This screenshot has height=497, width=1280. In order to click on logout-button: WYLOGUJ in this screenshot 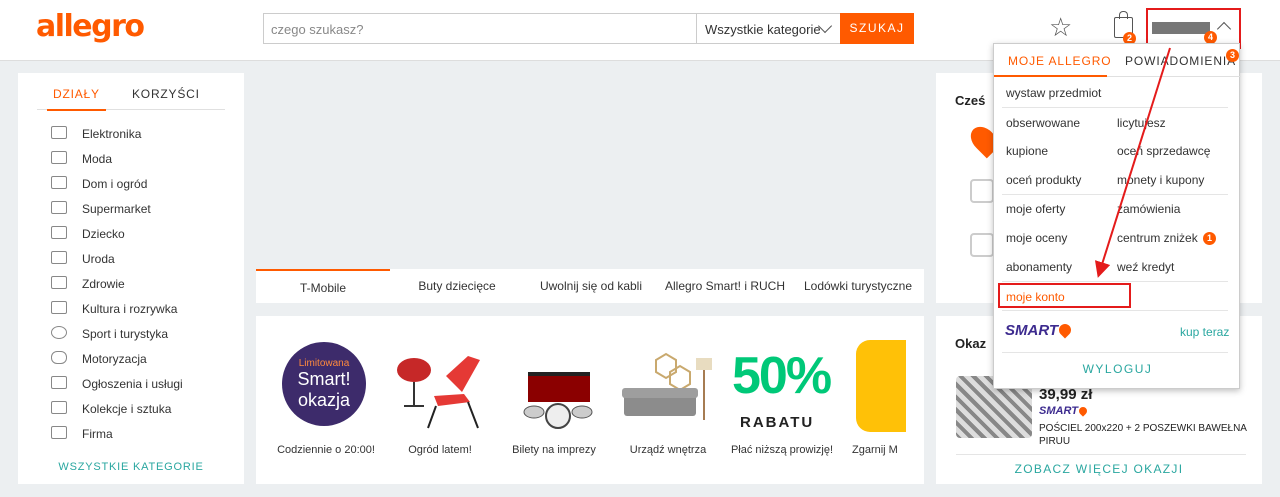, I will do `click(1117, 369)`.